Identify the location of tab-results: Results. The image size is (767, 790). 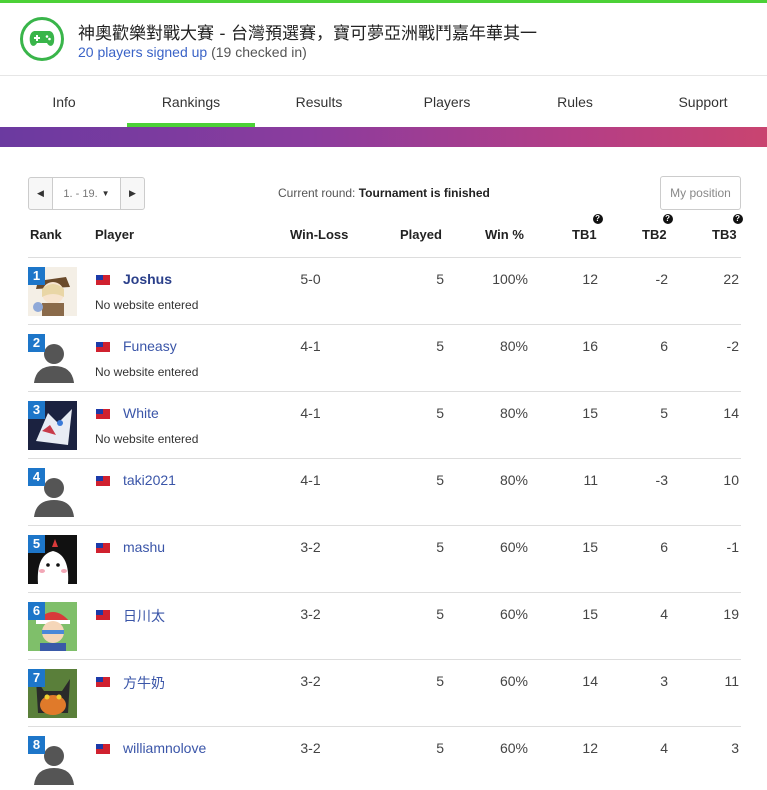
(319, 102).